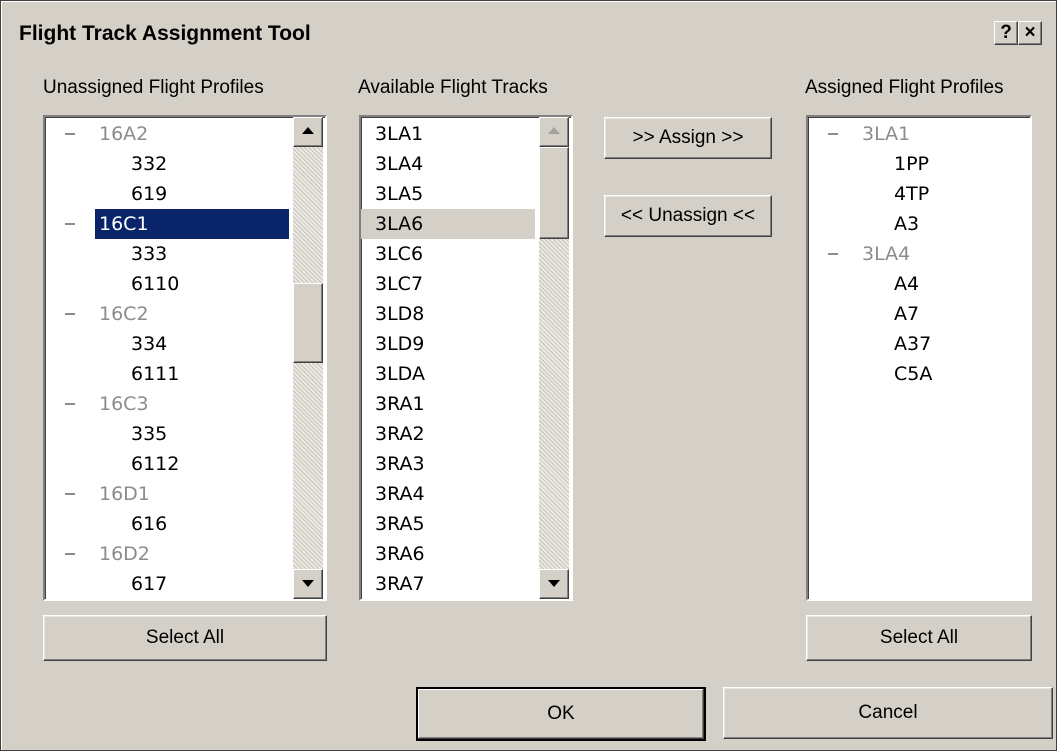  Describe the element at coordinates (561, 714) in the screenshot. I see `ok-button: OK` at that location.